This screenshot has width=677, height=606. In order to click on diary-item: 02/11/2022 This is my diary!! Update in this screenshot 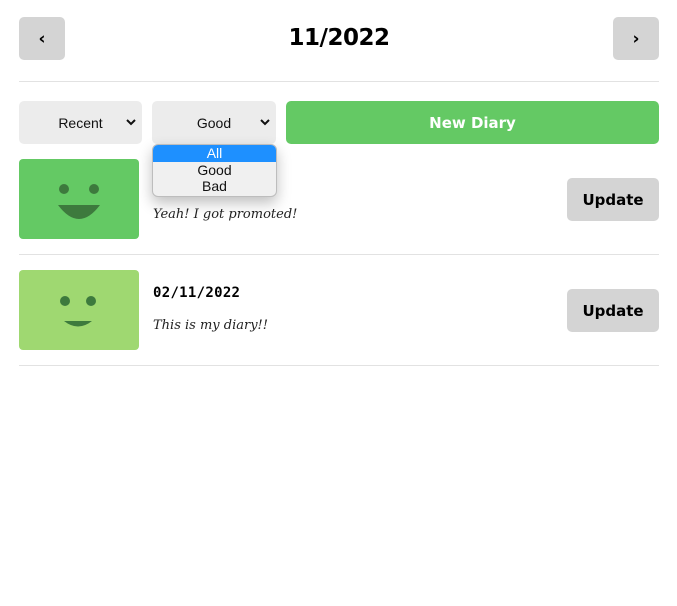, I will do `click(339, 318)`.